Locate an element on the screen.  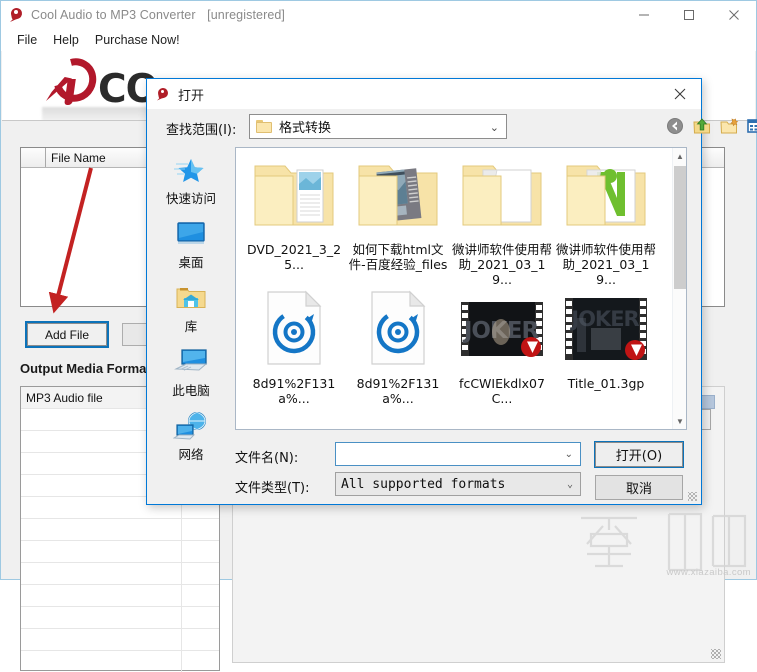
places-sidebar: 快速访问 桌面 is located at coordinates (191, 295).